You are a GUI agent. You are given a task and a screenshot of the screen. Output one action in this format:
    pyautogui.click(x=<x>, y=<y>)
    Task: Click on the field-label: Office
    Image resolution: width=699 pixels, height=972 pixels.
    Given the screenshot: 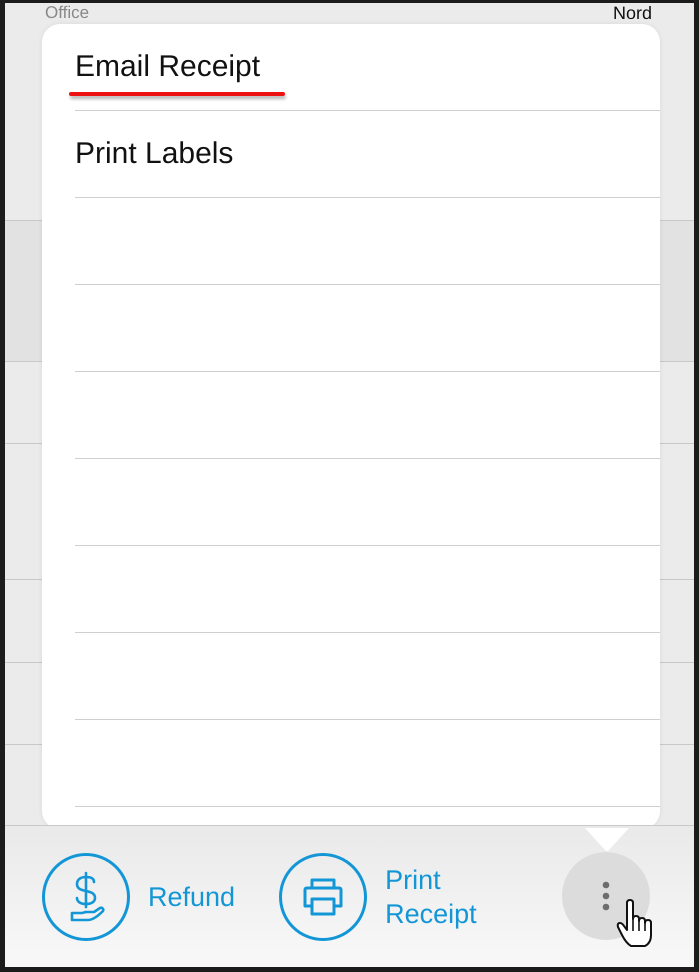 What is the action you would take?
    pyautogui.click(x=67, y=12)
    